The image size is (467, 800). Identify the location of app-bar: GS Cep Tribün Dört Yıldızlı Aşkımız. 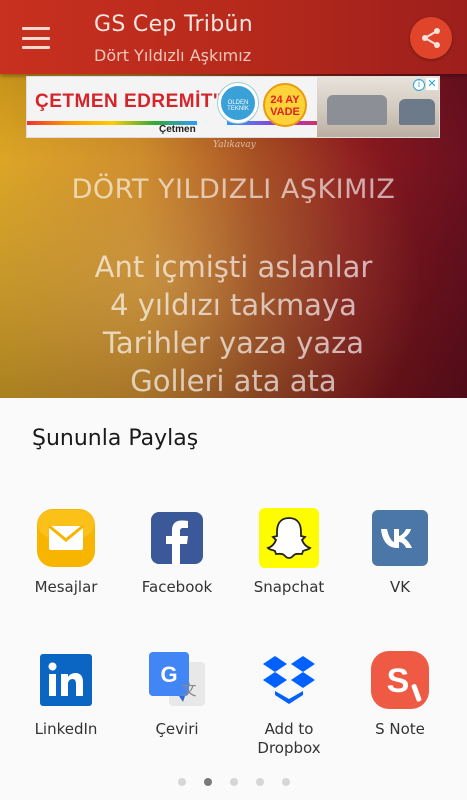
(233, 37).